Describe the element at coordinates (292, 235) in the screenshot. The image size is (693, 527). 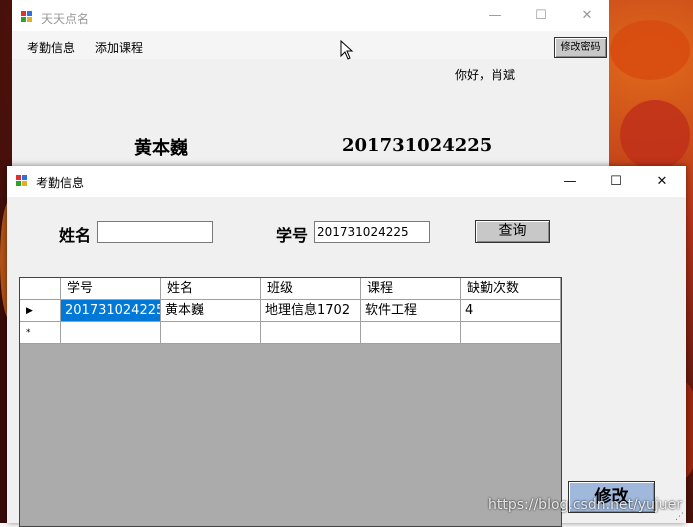
I see `student-id-label: 学号` at that location.